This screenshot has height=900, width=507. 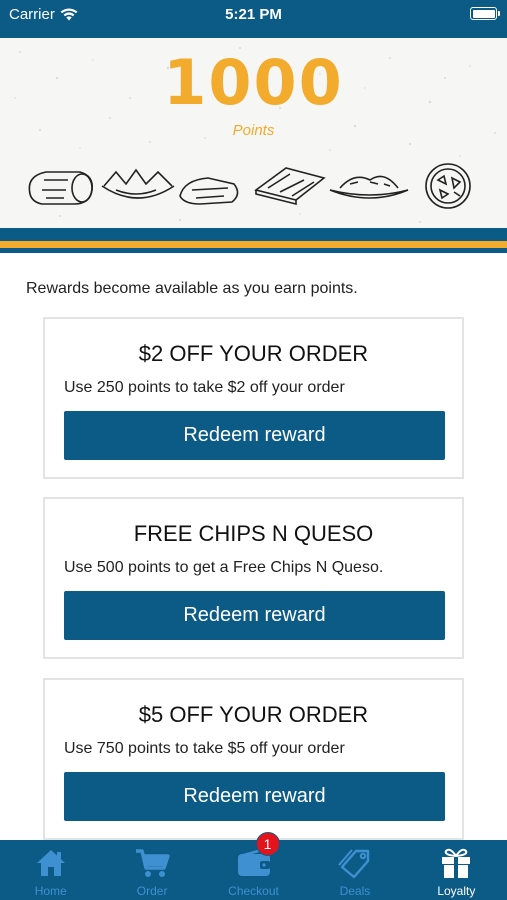 I want to click on quesadilla-icon, so click(x=290, y=186).